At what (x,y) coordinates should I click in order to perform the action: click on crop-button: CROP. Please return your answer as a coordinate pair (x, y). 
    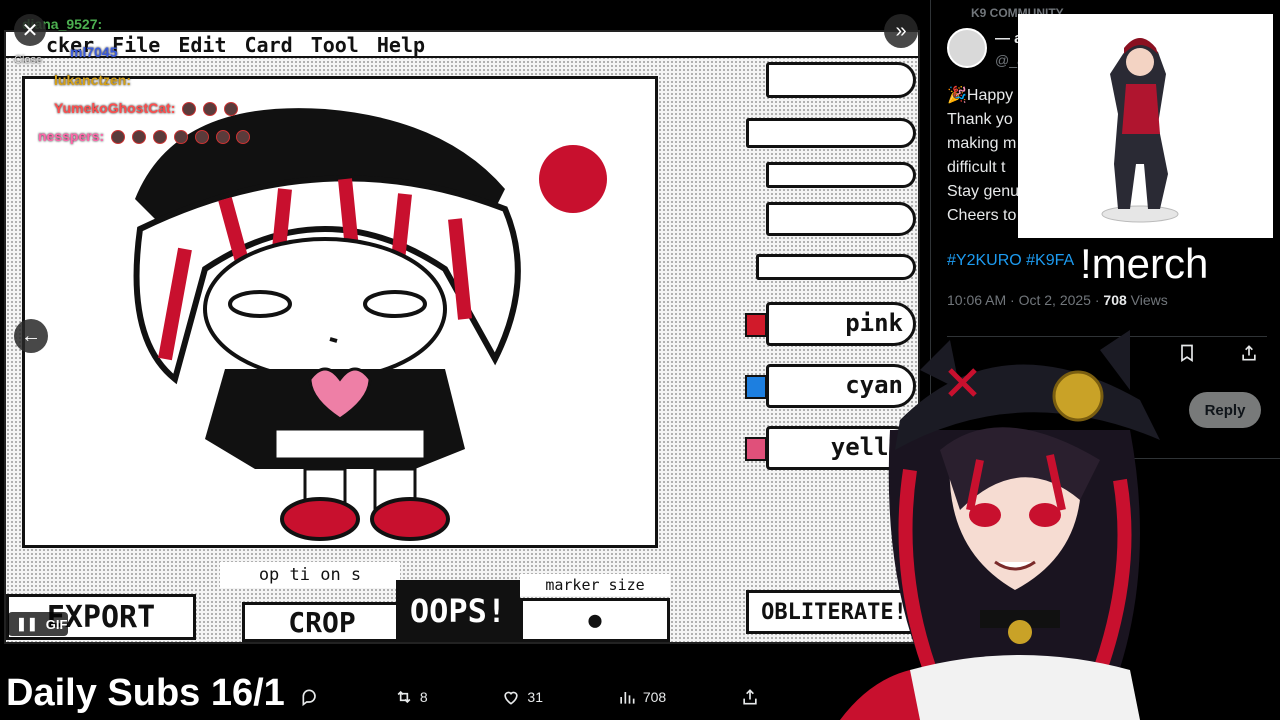
    Looking at the image, I should click on (322, 622).